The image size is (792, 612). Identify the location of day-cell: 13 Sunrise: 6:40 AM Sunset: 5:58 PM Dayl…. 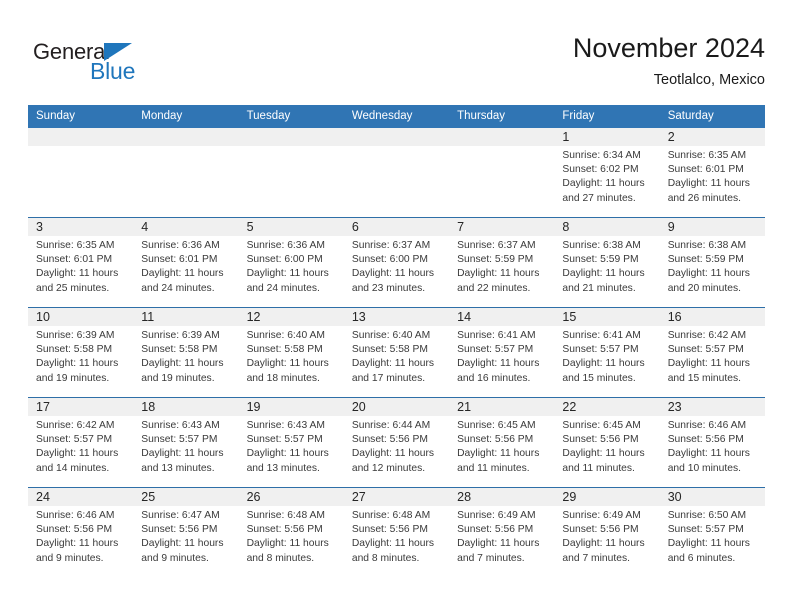
(396, 352).